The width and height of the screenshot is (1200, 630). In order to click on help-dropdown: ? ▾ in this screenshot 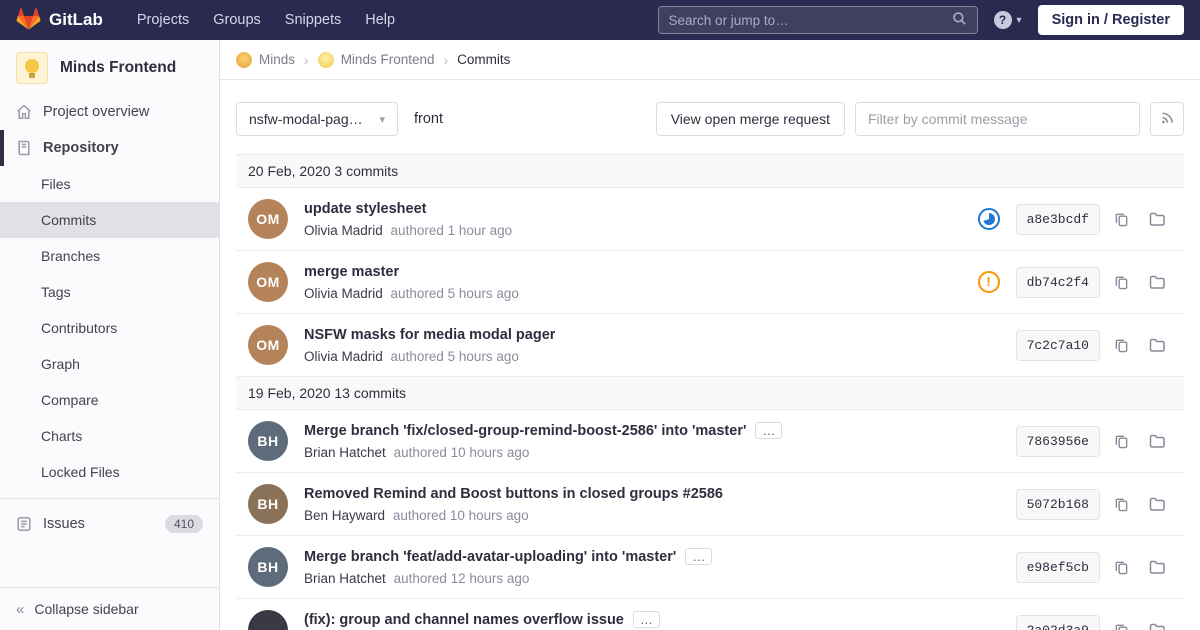, I will do `click(1007, 20)`.